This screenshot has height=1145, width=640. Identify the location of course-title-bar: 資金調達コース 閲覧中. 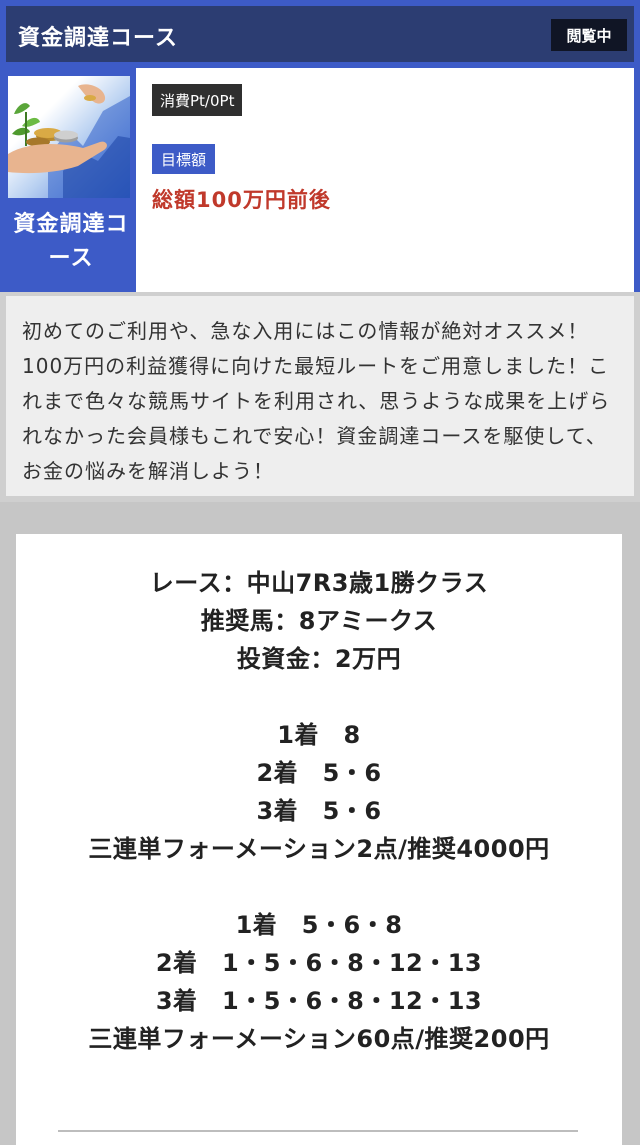
(320, 34).